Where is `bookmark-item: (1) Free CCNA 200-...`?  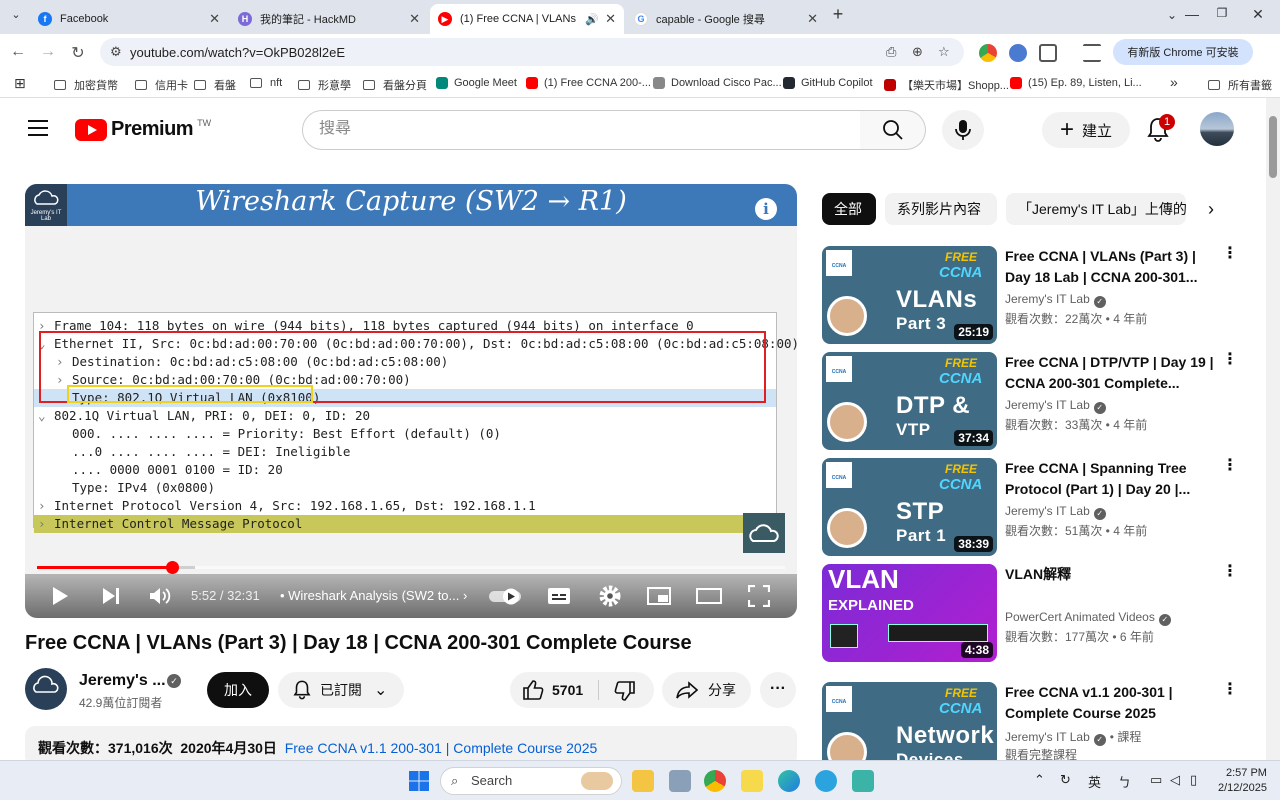 bookmark-item: (1) Free CCNA 200-... is located at coordinates (588, 83).